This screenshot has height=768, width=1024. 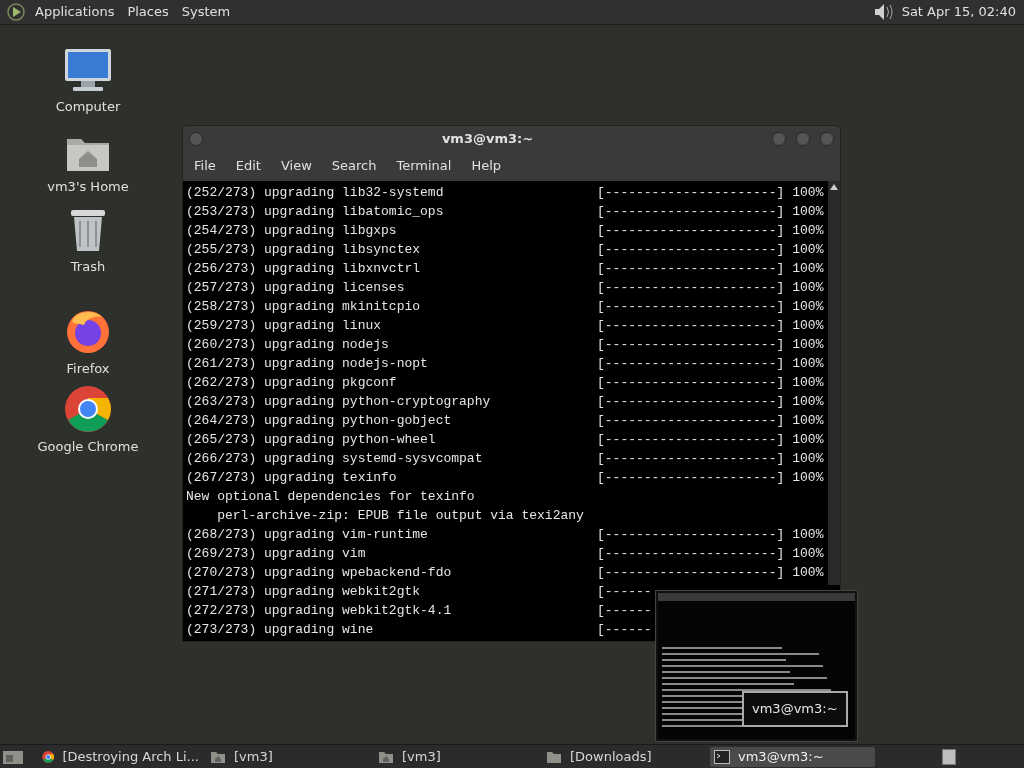 I want to click on terminal-text: (260/273) upgrading nodejs, so click(x=288, y=344).